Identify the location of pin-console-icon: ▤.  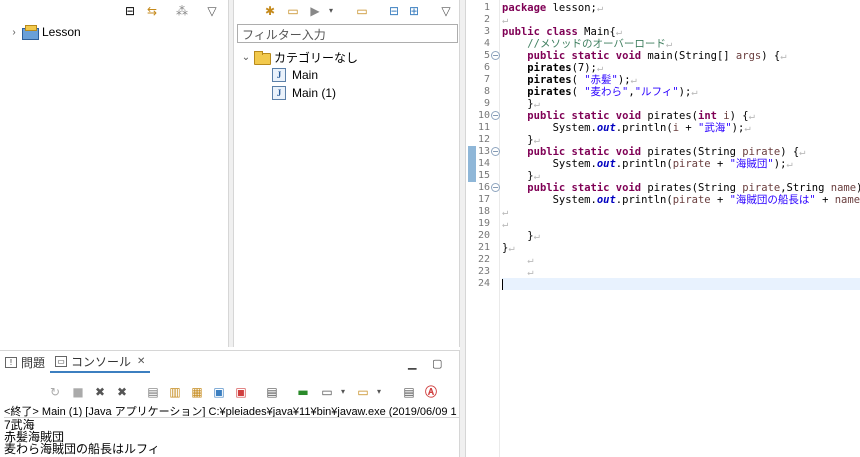
(272, 392).